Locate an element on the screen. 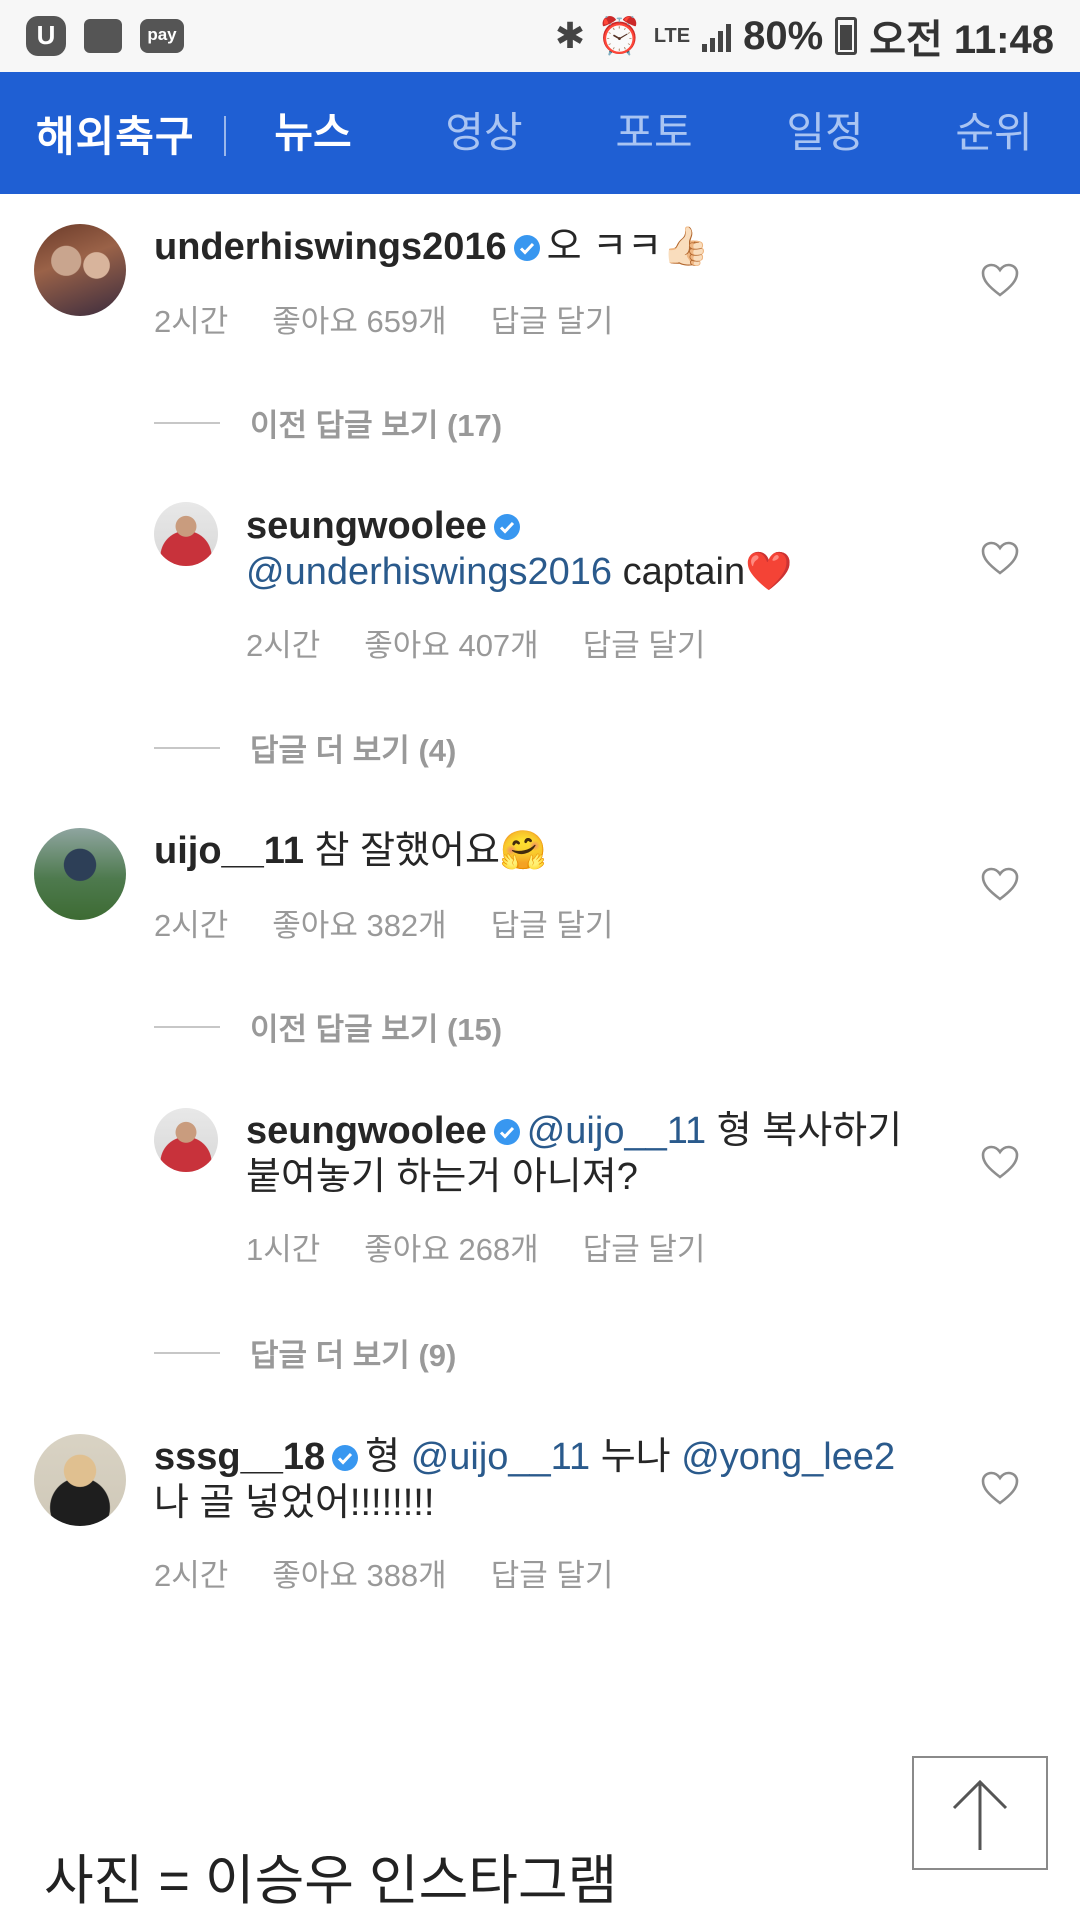 Image resolution: width=1080 pixels, height=1920 pixels. view-more-replies: 답글 더 보기 (9) is located at coordinates (305, 1352).